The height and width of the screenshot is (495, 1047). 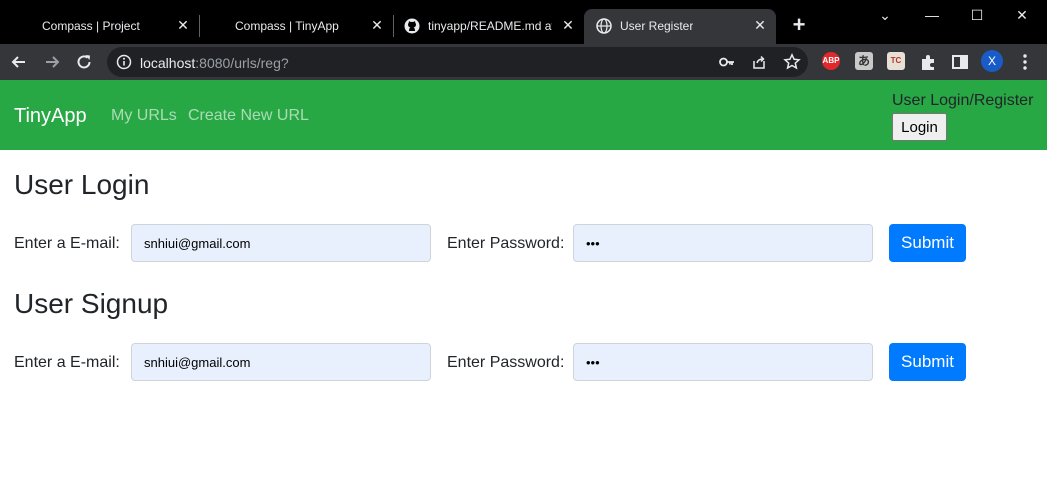 I want to click on signup-password-field, so click(x=723, y=362).